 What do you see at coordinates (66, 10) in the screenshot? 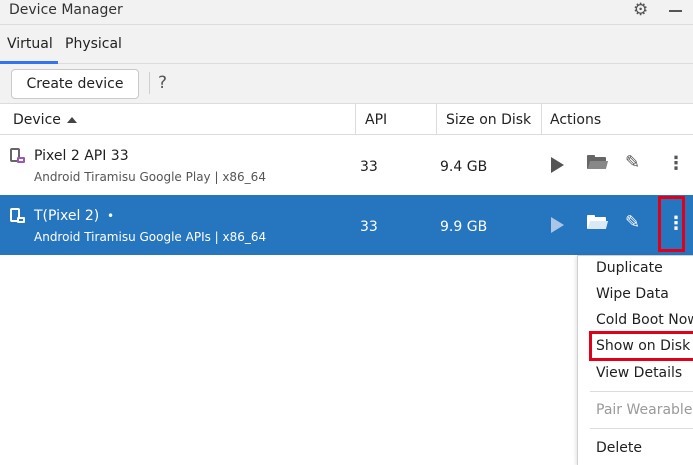
I see `window-title: Device Manager` at bounding box center [66, 10].